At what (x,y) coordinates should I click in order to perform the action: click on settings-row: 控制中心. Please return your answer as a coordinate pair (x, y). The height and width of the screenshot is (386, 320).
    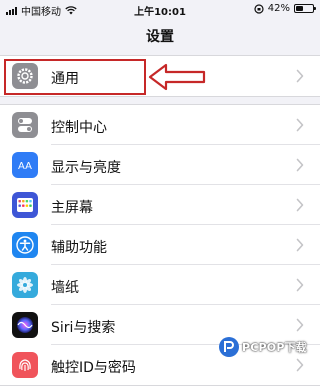
    Looking at the image, I should click on (160, 125).